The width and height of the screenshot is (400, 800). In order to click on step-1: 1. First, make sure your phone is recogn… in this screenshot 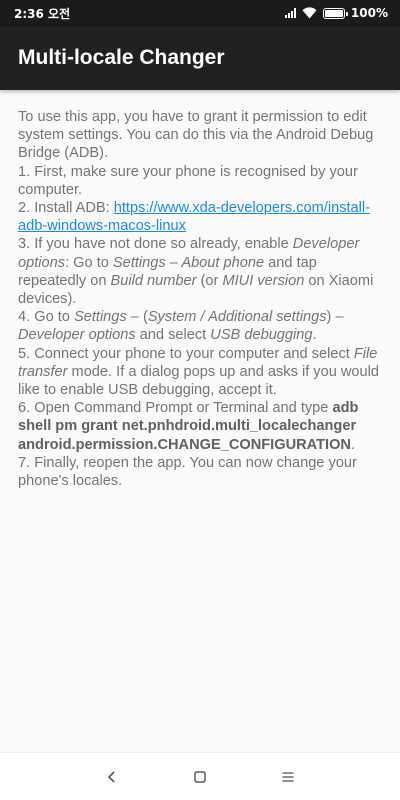, I will do `click(188, 180)`.